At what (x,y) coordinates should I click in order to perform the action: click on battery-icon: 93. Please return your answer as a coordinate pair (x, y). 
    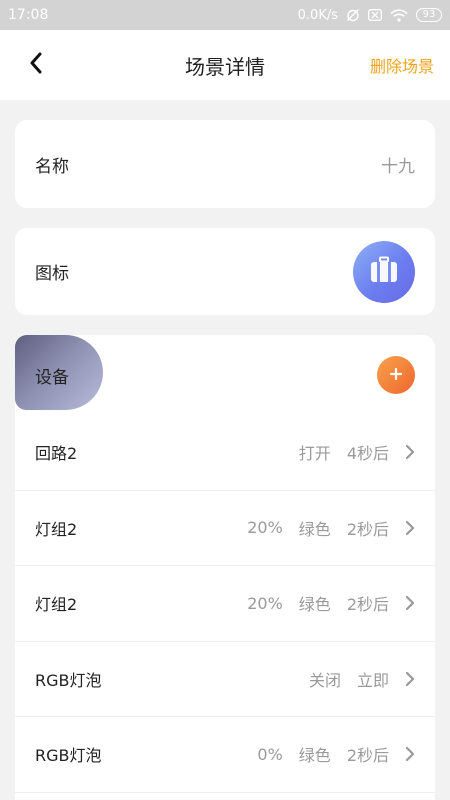
    Looking at the image, I should click on (429, 15).